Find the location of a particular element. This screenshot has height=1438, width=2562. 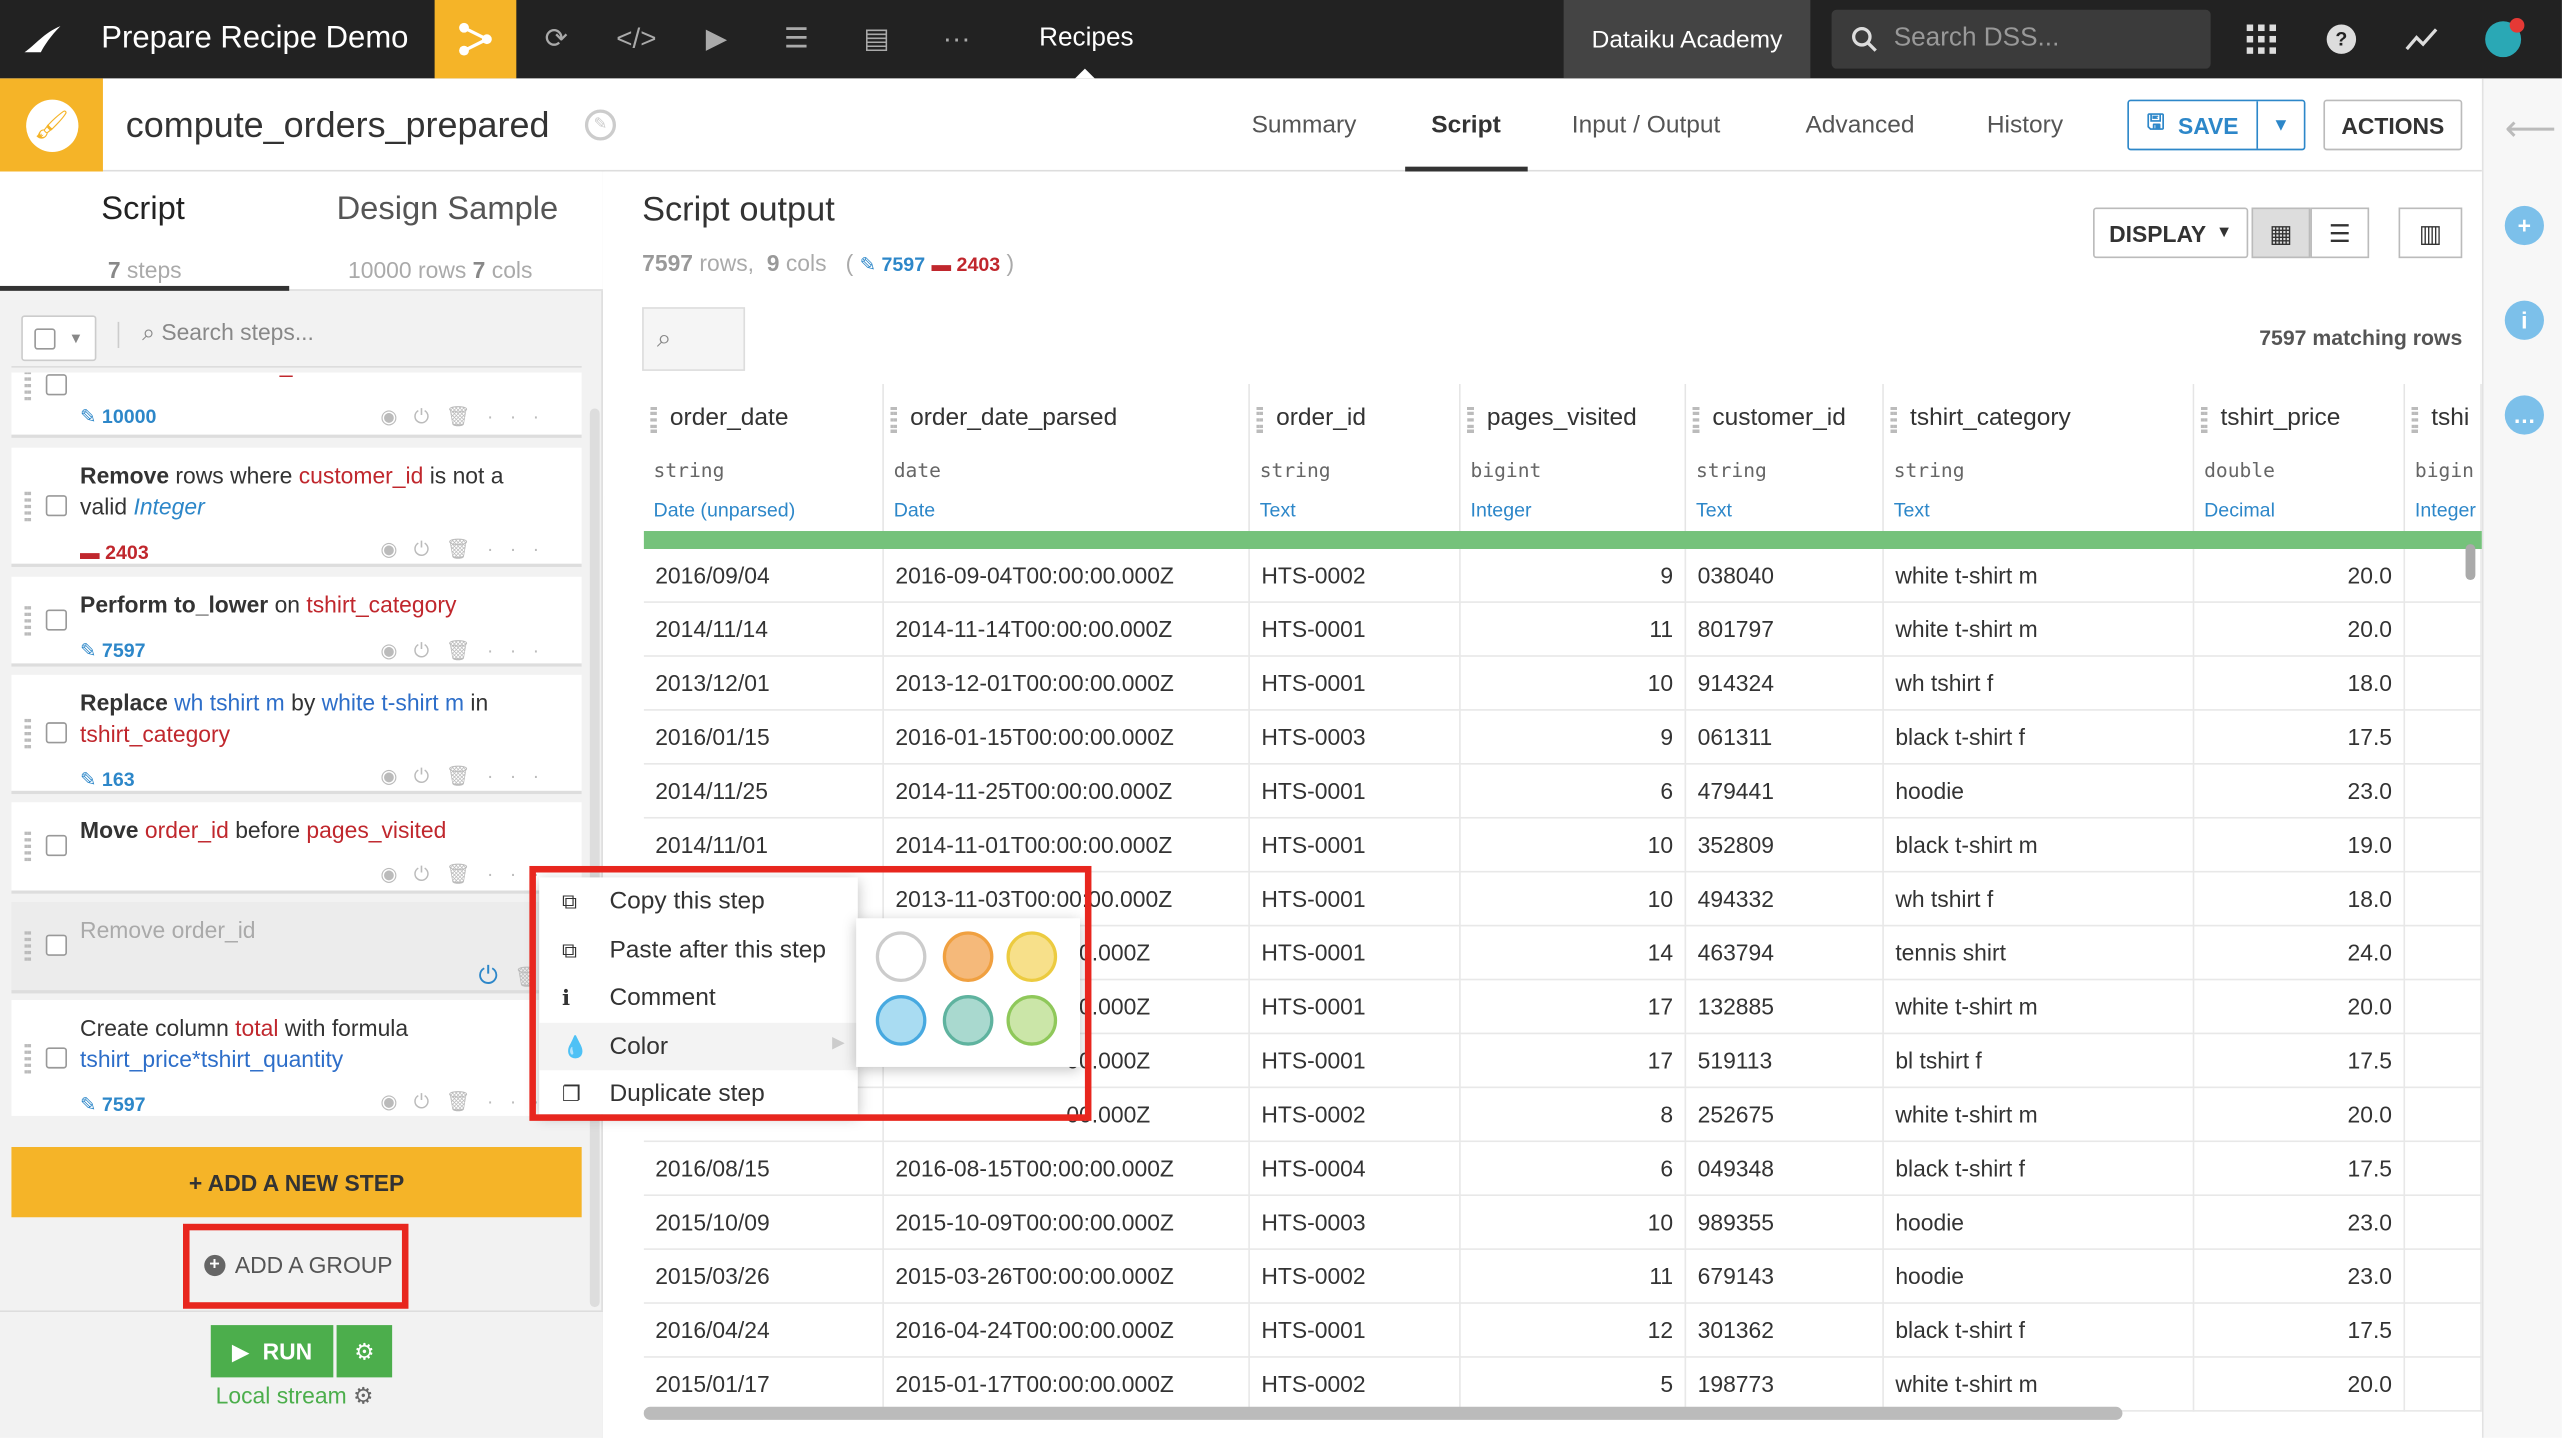

column-meaning: Text is located at coordinates (1714, 509).